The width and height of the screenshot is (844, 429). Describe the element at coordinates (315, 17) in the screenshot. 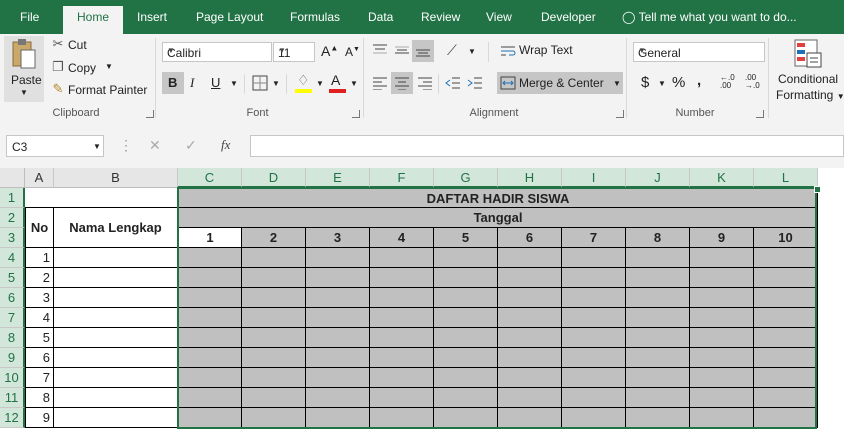

I see `tab-formulas: Formulas` at that location.